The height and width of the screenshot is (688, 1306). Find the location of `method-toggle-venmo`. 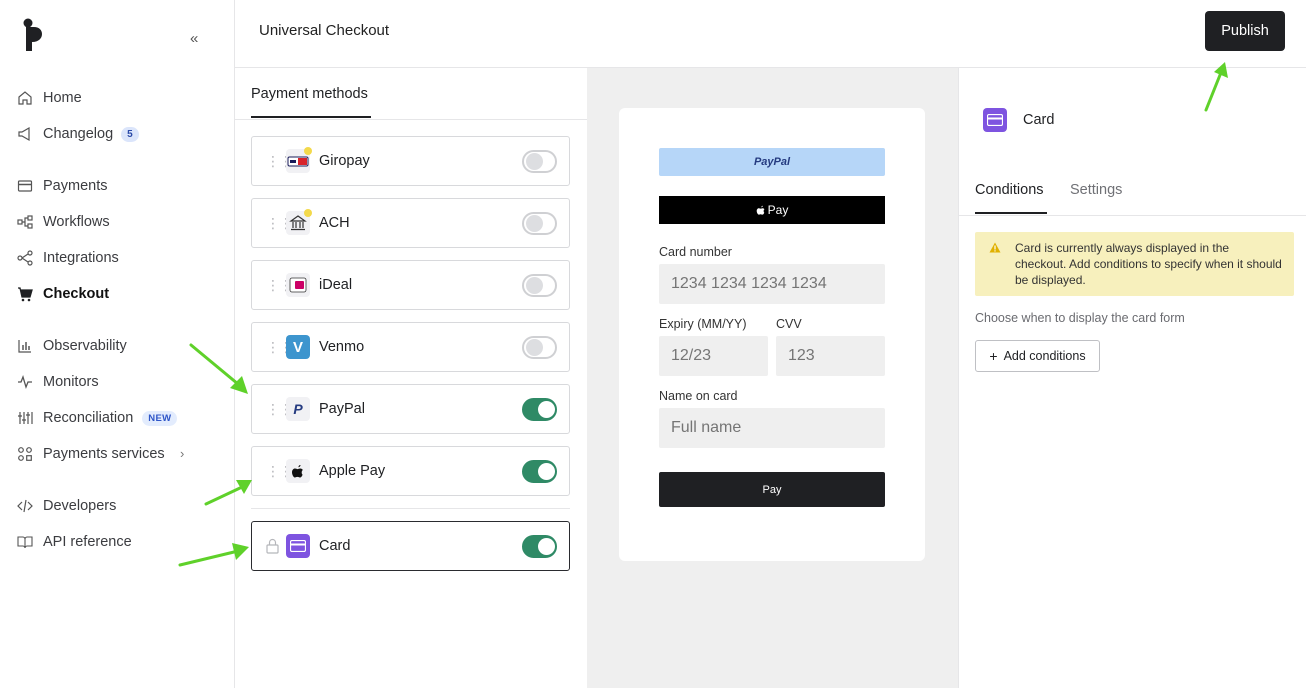

method-toggle-venmo is located at coordinates (539, 347).